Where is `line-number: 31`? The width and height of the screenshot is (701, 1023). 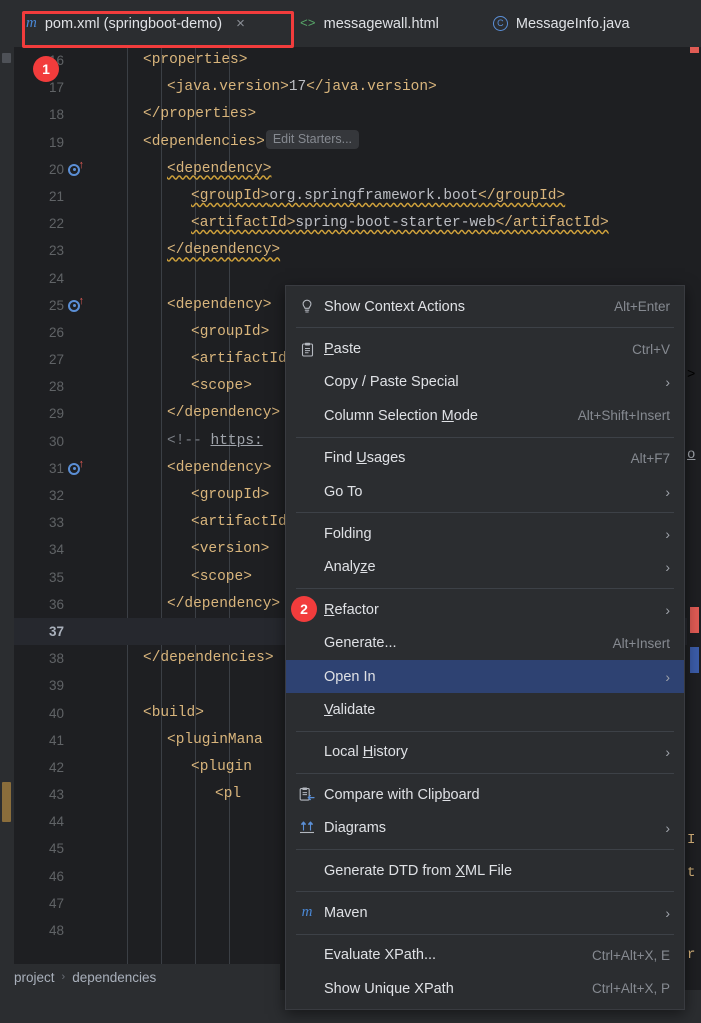 line-number: 31 is located at coordinates (56, 468).